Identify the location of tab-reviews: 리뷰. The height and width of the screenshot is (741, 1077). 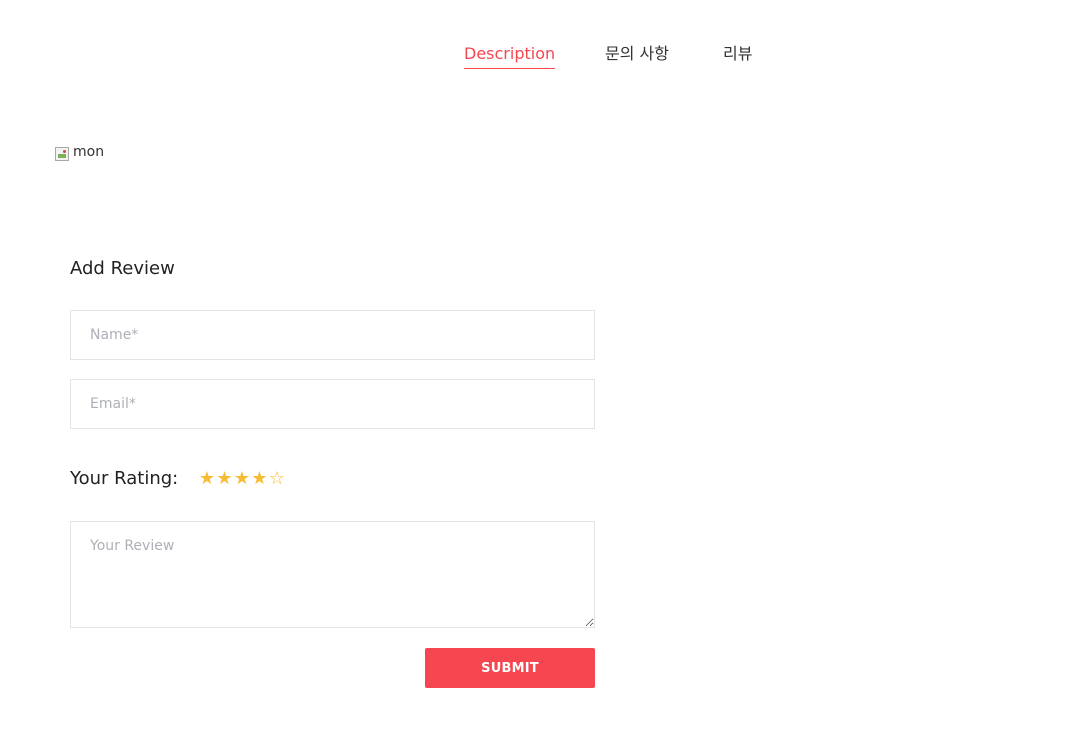
(737, 55).